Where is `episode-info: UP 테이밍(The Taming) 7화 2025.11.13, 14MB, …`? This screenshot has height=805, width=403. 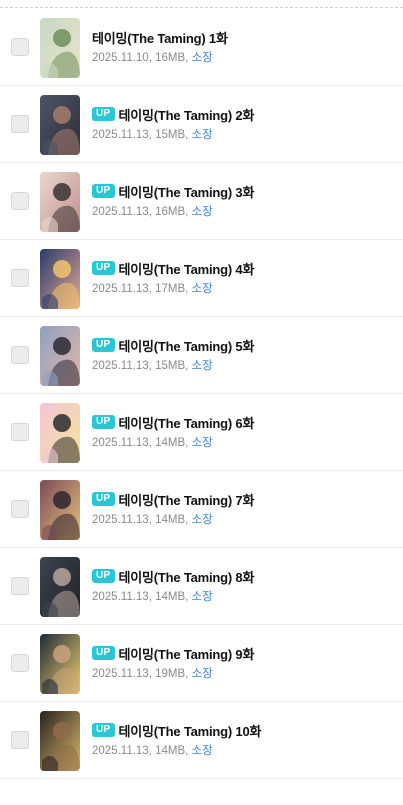 episode-info: UP 테이밍(The Taming) 7화 2025.11.13, 14MB, … is located at coordinates (243, 509).